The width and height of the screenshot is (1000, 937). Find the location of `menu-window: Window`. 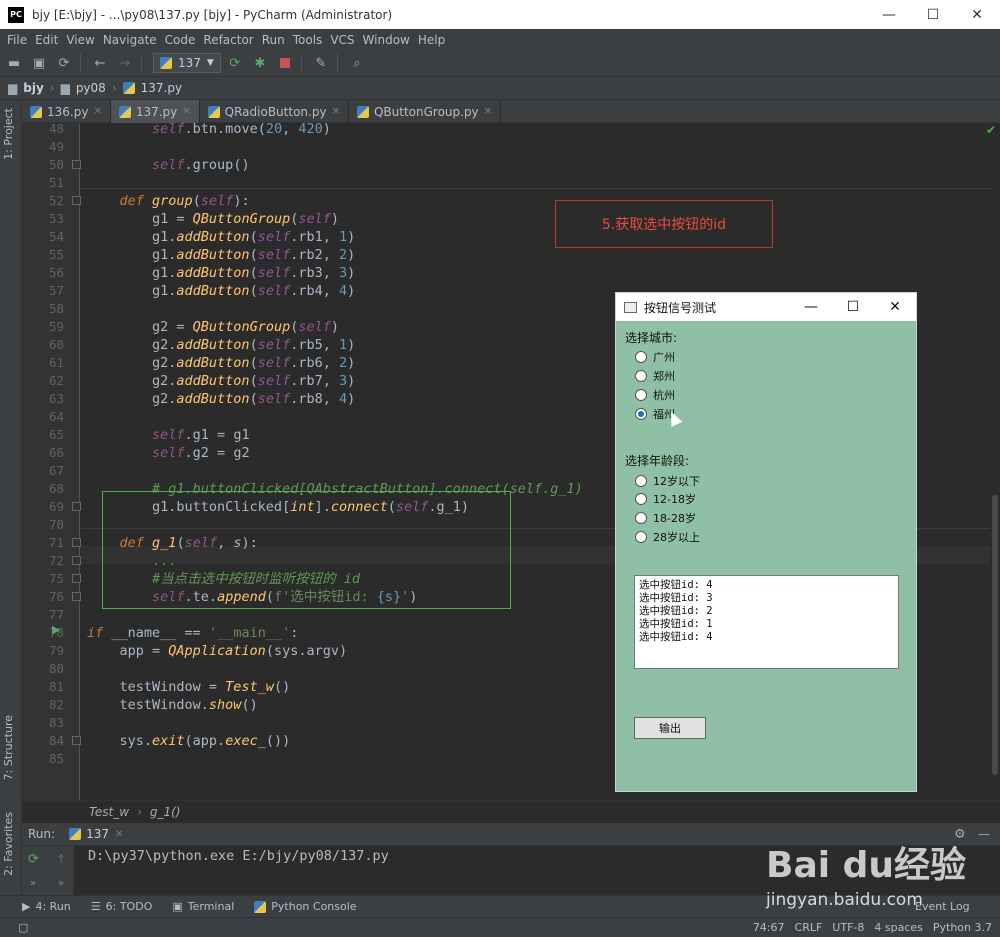

menu-window: Window is located at coordinates (386, 40).